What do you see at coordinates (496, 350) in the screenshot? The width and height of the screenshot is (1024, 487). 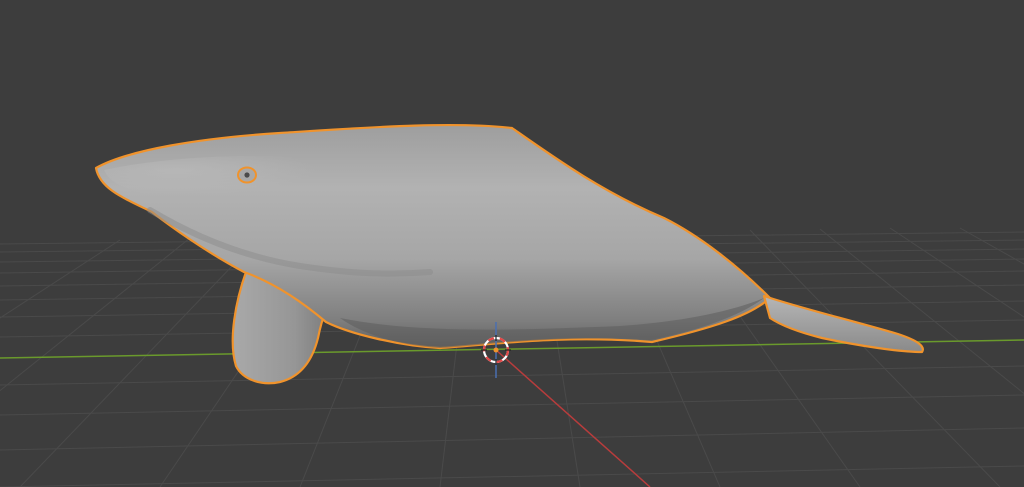 I see `object-origin-icon` at bounding box center [496, 350].